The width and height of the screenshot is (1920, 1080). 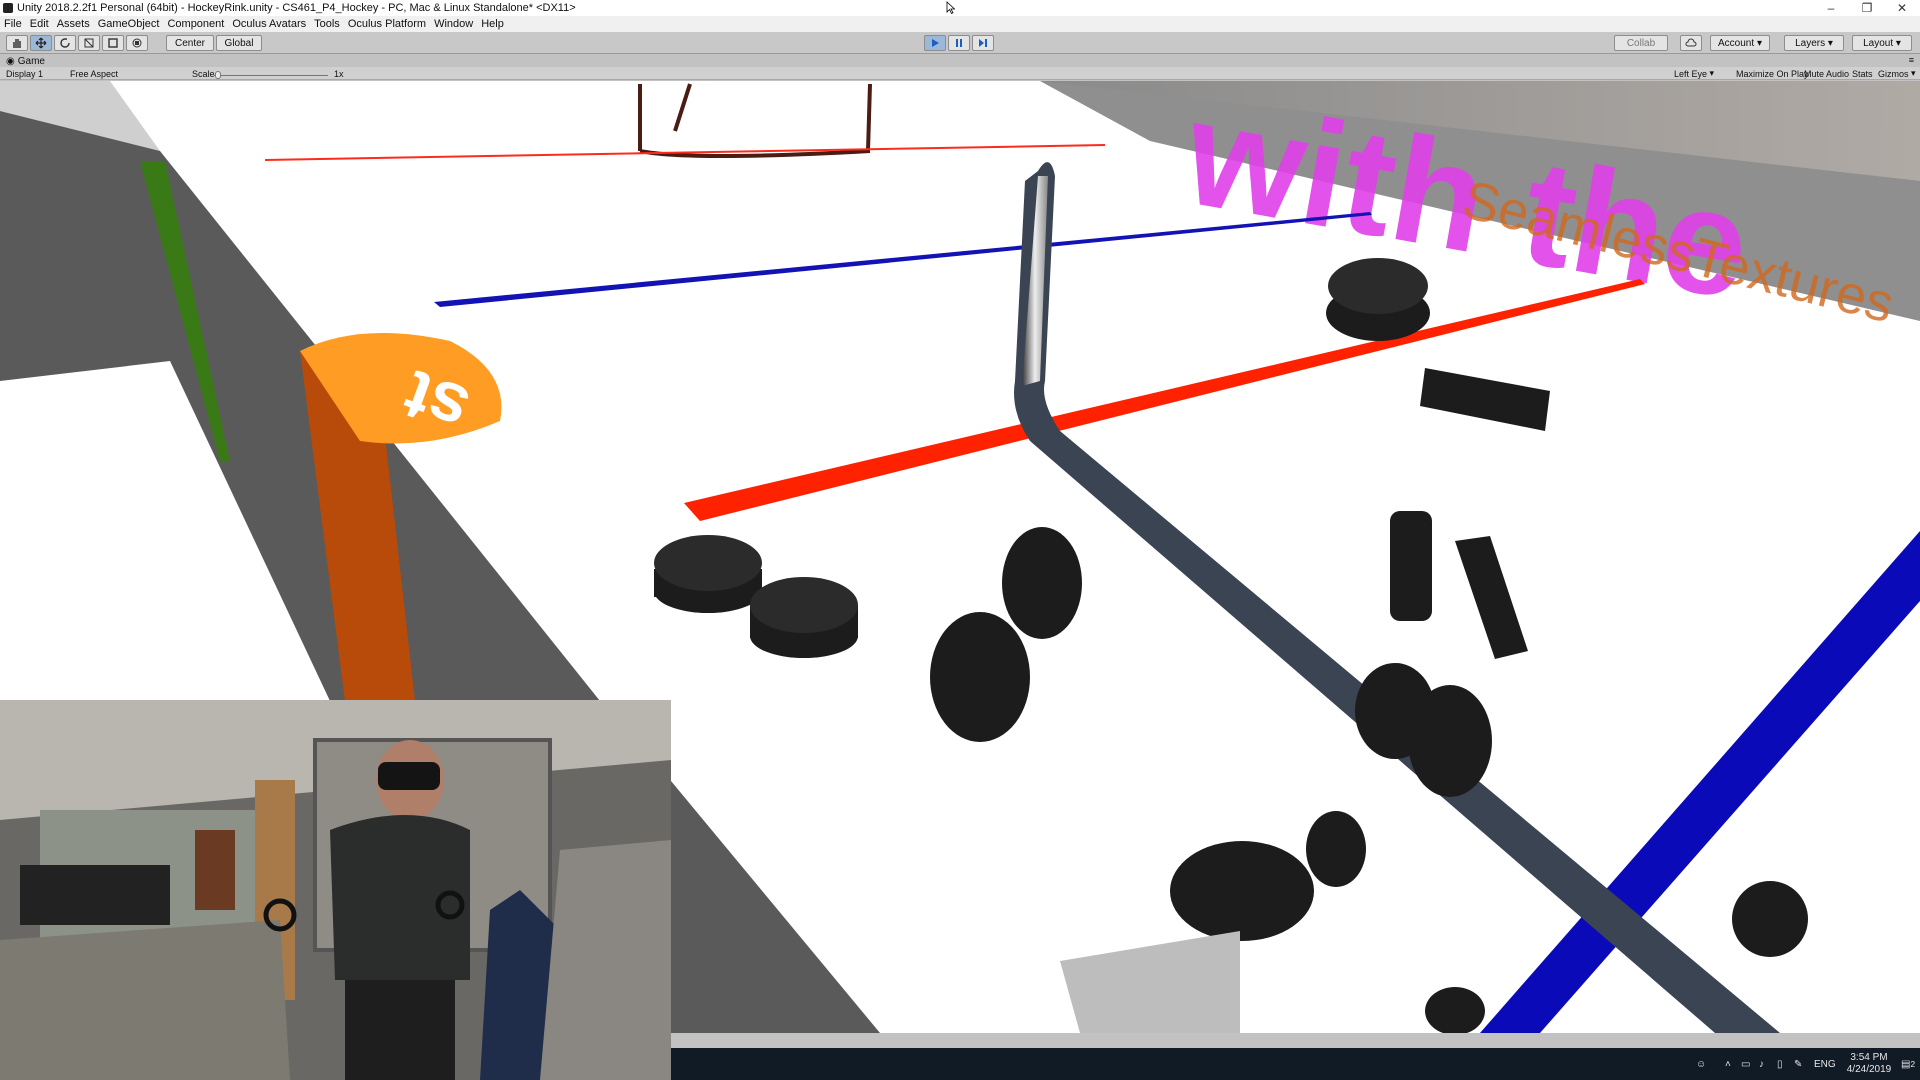 I want to click on mute-audio-toggle: Mute Audio, so click(x=1826, y=73).